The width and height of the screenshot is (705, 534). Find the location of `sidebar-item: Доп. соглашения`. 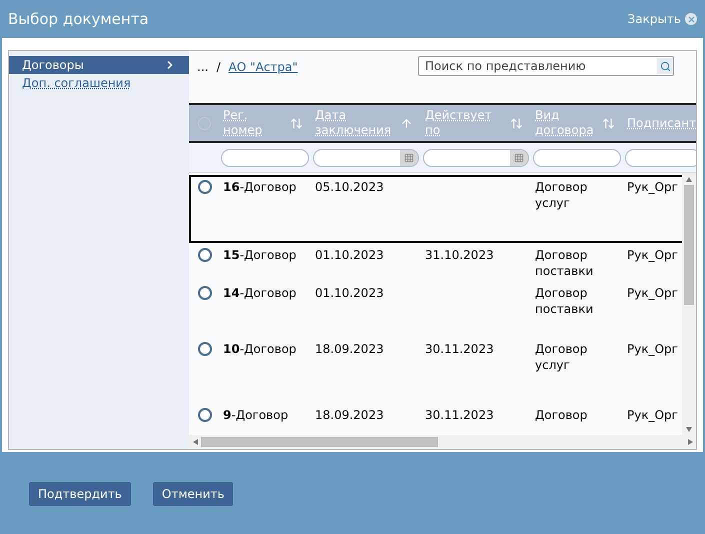

sidebar-item: Доп. соглашения is located at coordinates (99, 83).